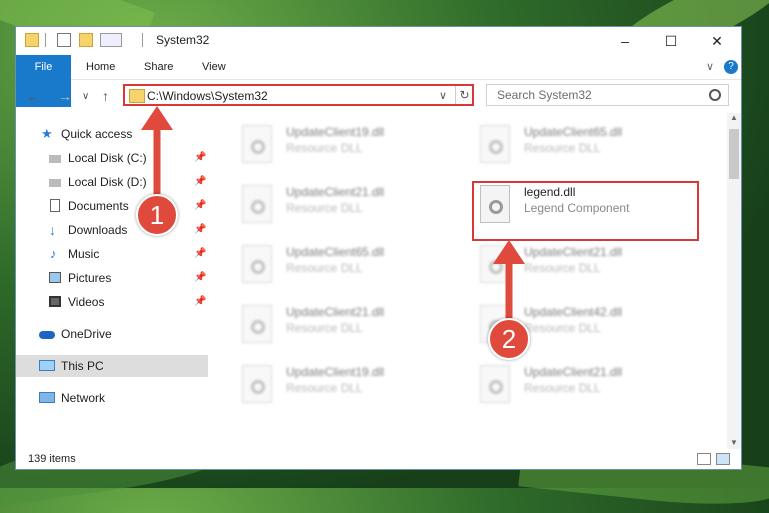  I want to click on properties-icon, so click(64, 40).